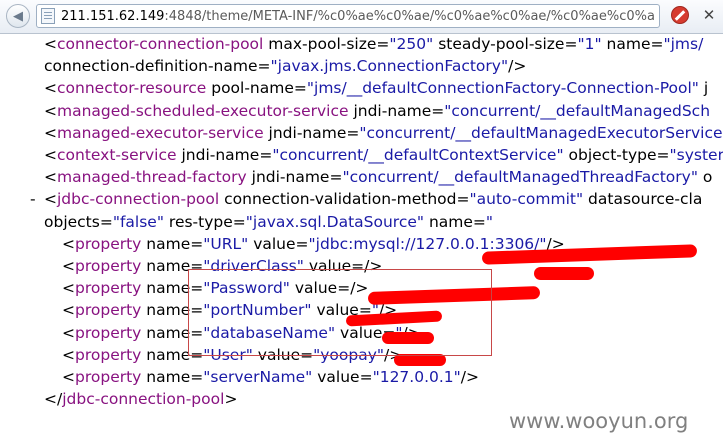 Image resolution: width=723 pixels, height=433 pixels. I want to click on xml-attr: object-type, so click(610, 155).